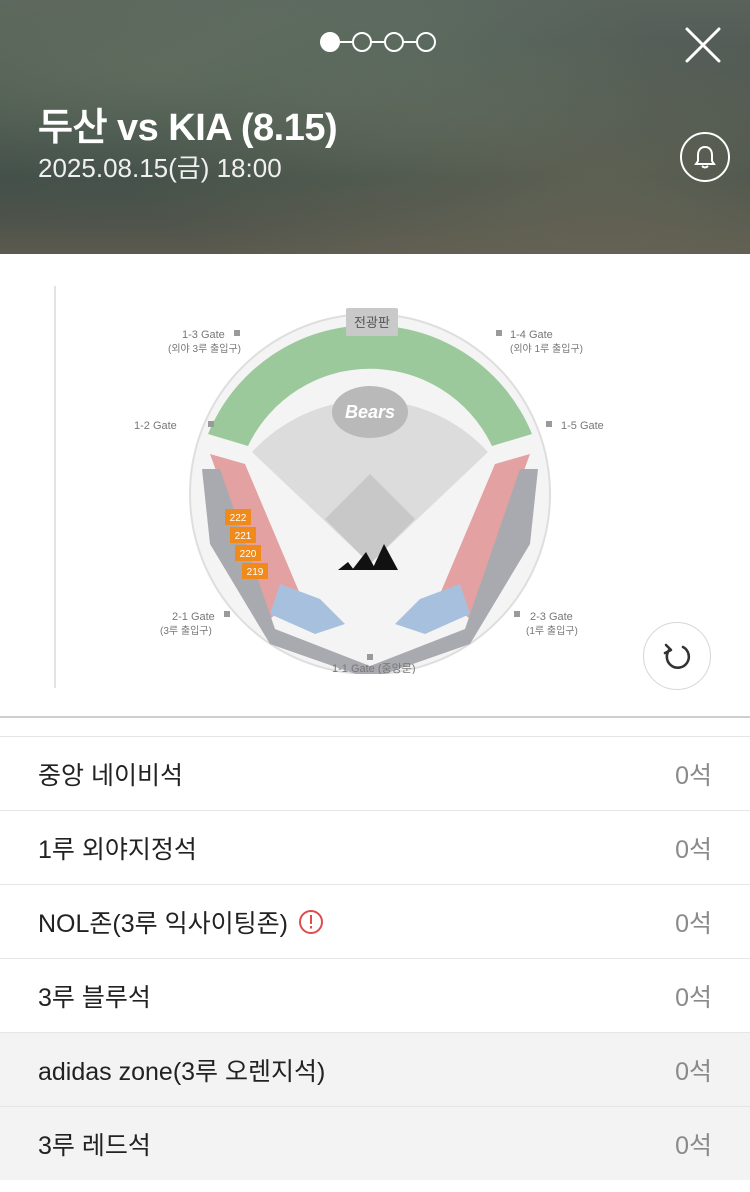 The height and width of the screenshot is (1192, 750). What do you see at coordinates (375, 717) in the screenshot?
I see `section-divider` at bounding box center [375, 717].